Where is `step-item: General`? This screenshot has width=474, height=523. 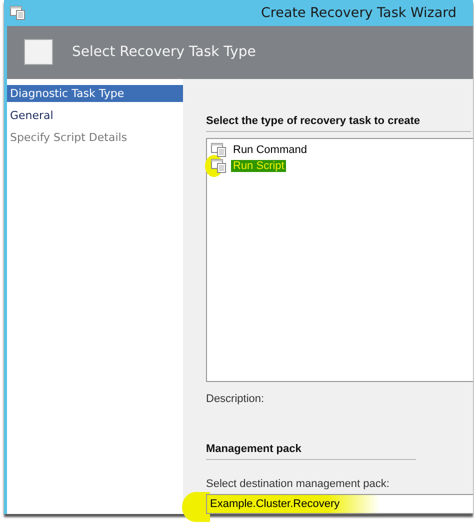 step-item: General is located at coordinates (95, 115).